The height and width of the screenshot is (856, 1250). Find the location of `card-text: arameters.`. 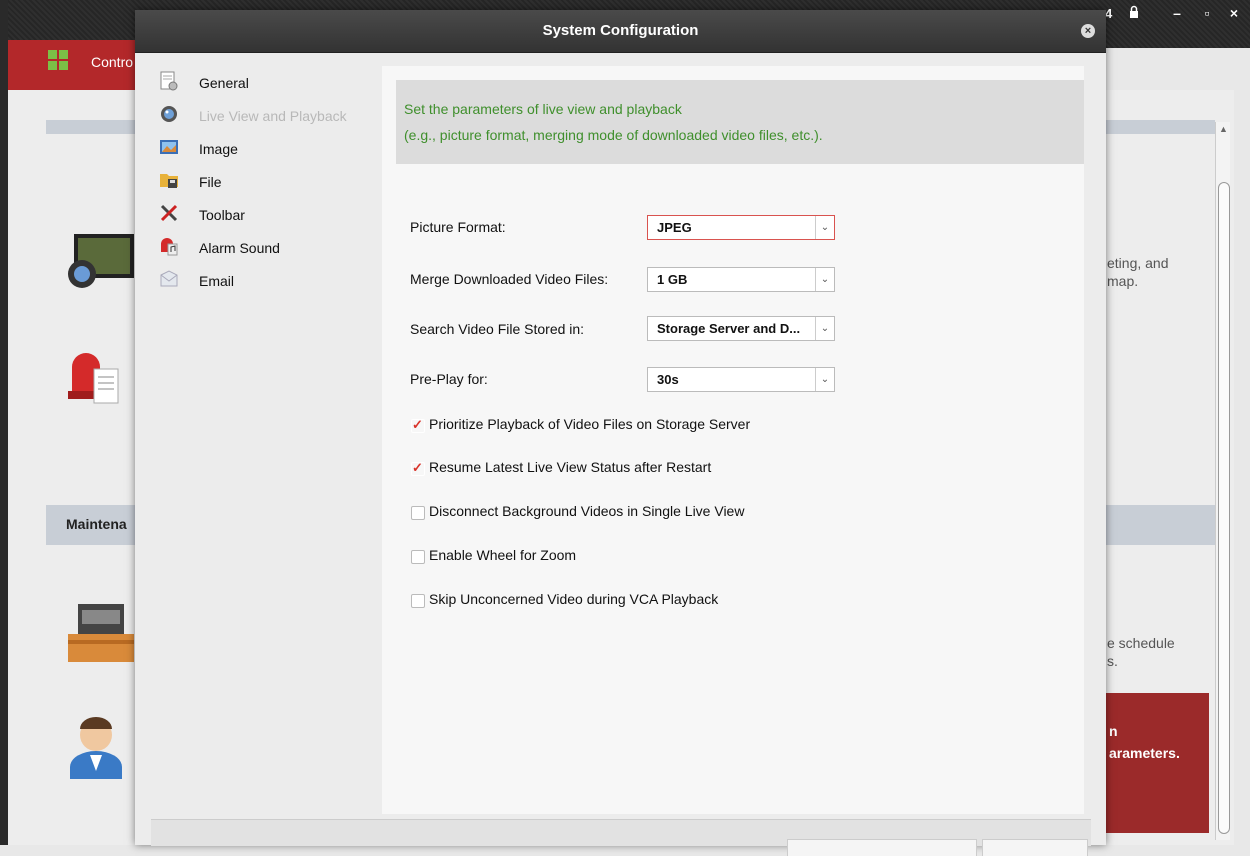

card-text: arameters. is located at coordinates (1144, 753).